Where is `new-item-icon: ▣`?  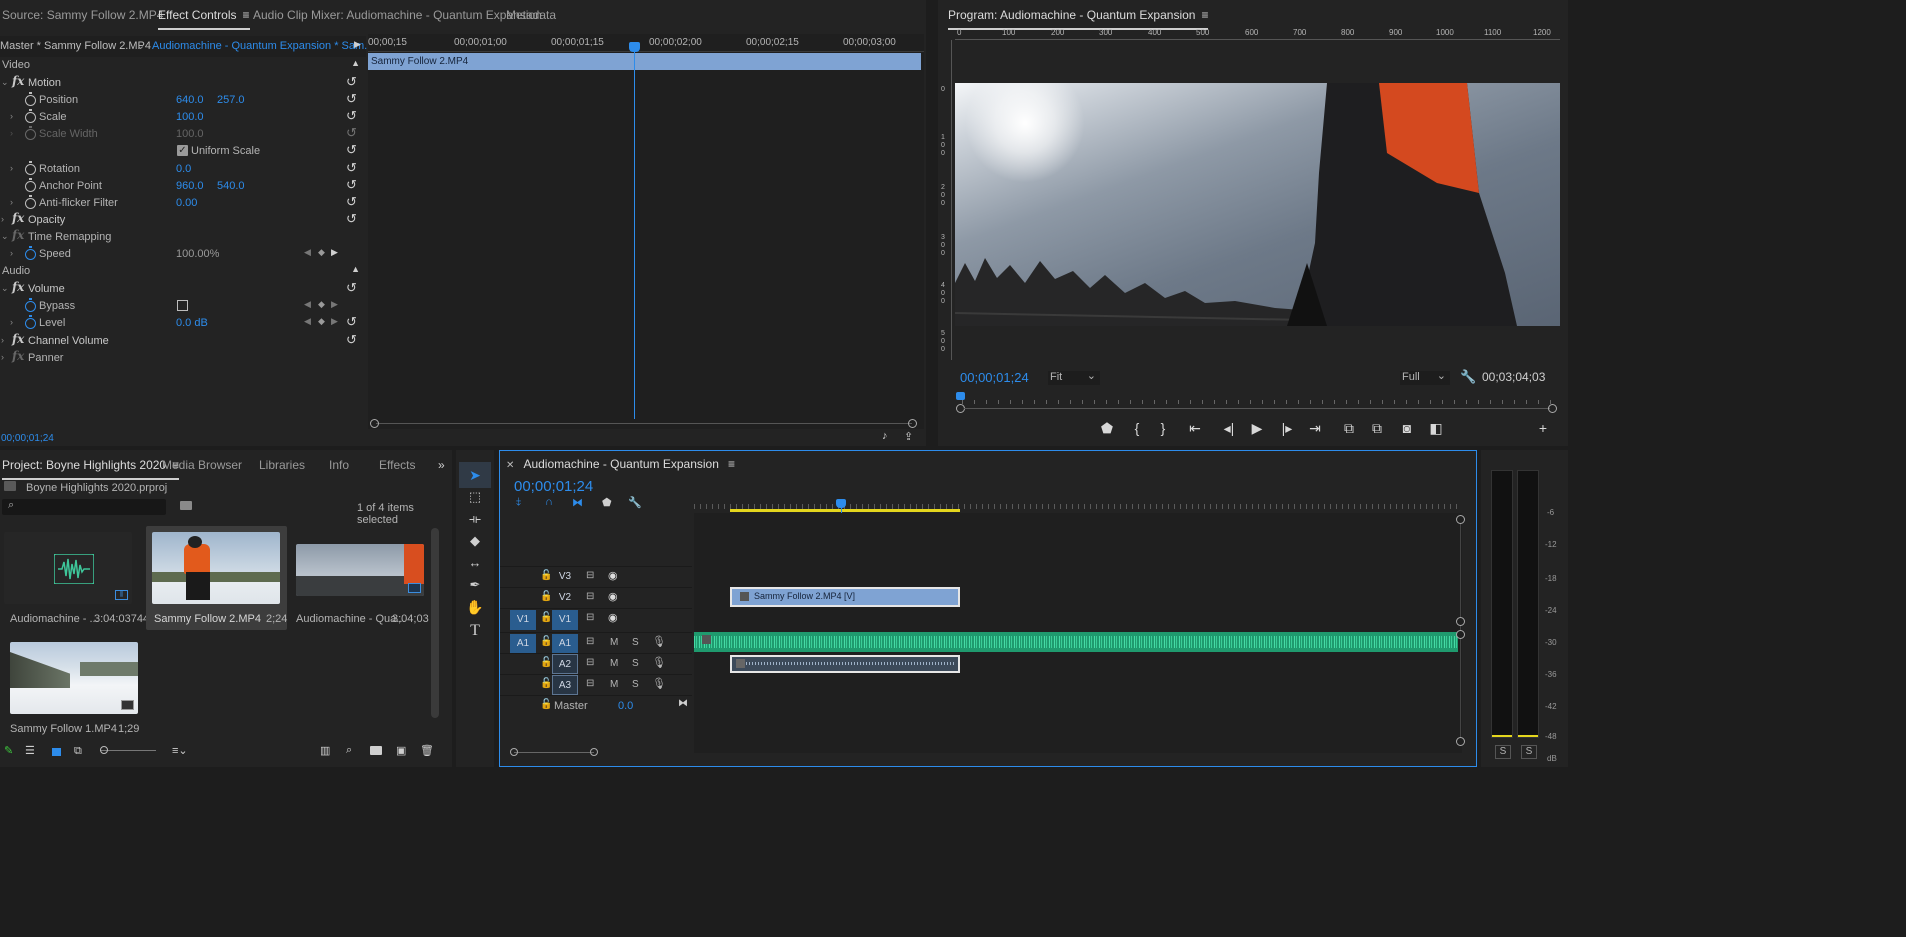
new-item-icon: ▣ is located at coordinates (401, 750).